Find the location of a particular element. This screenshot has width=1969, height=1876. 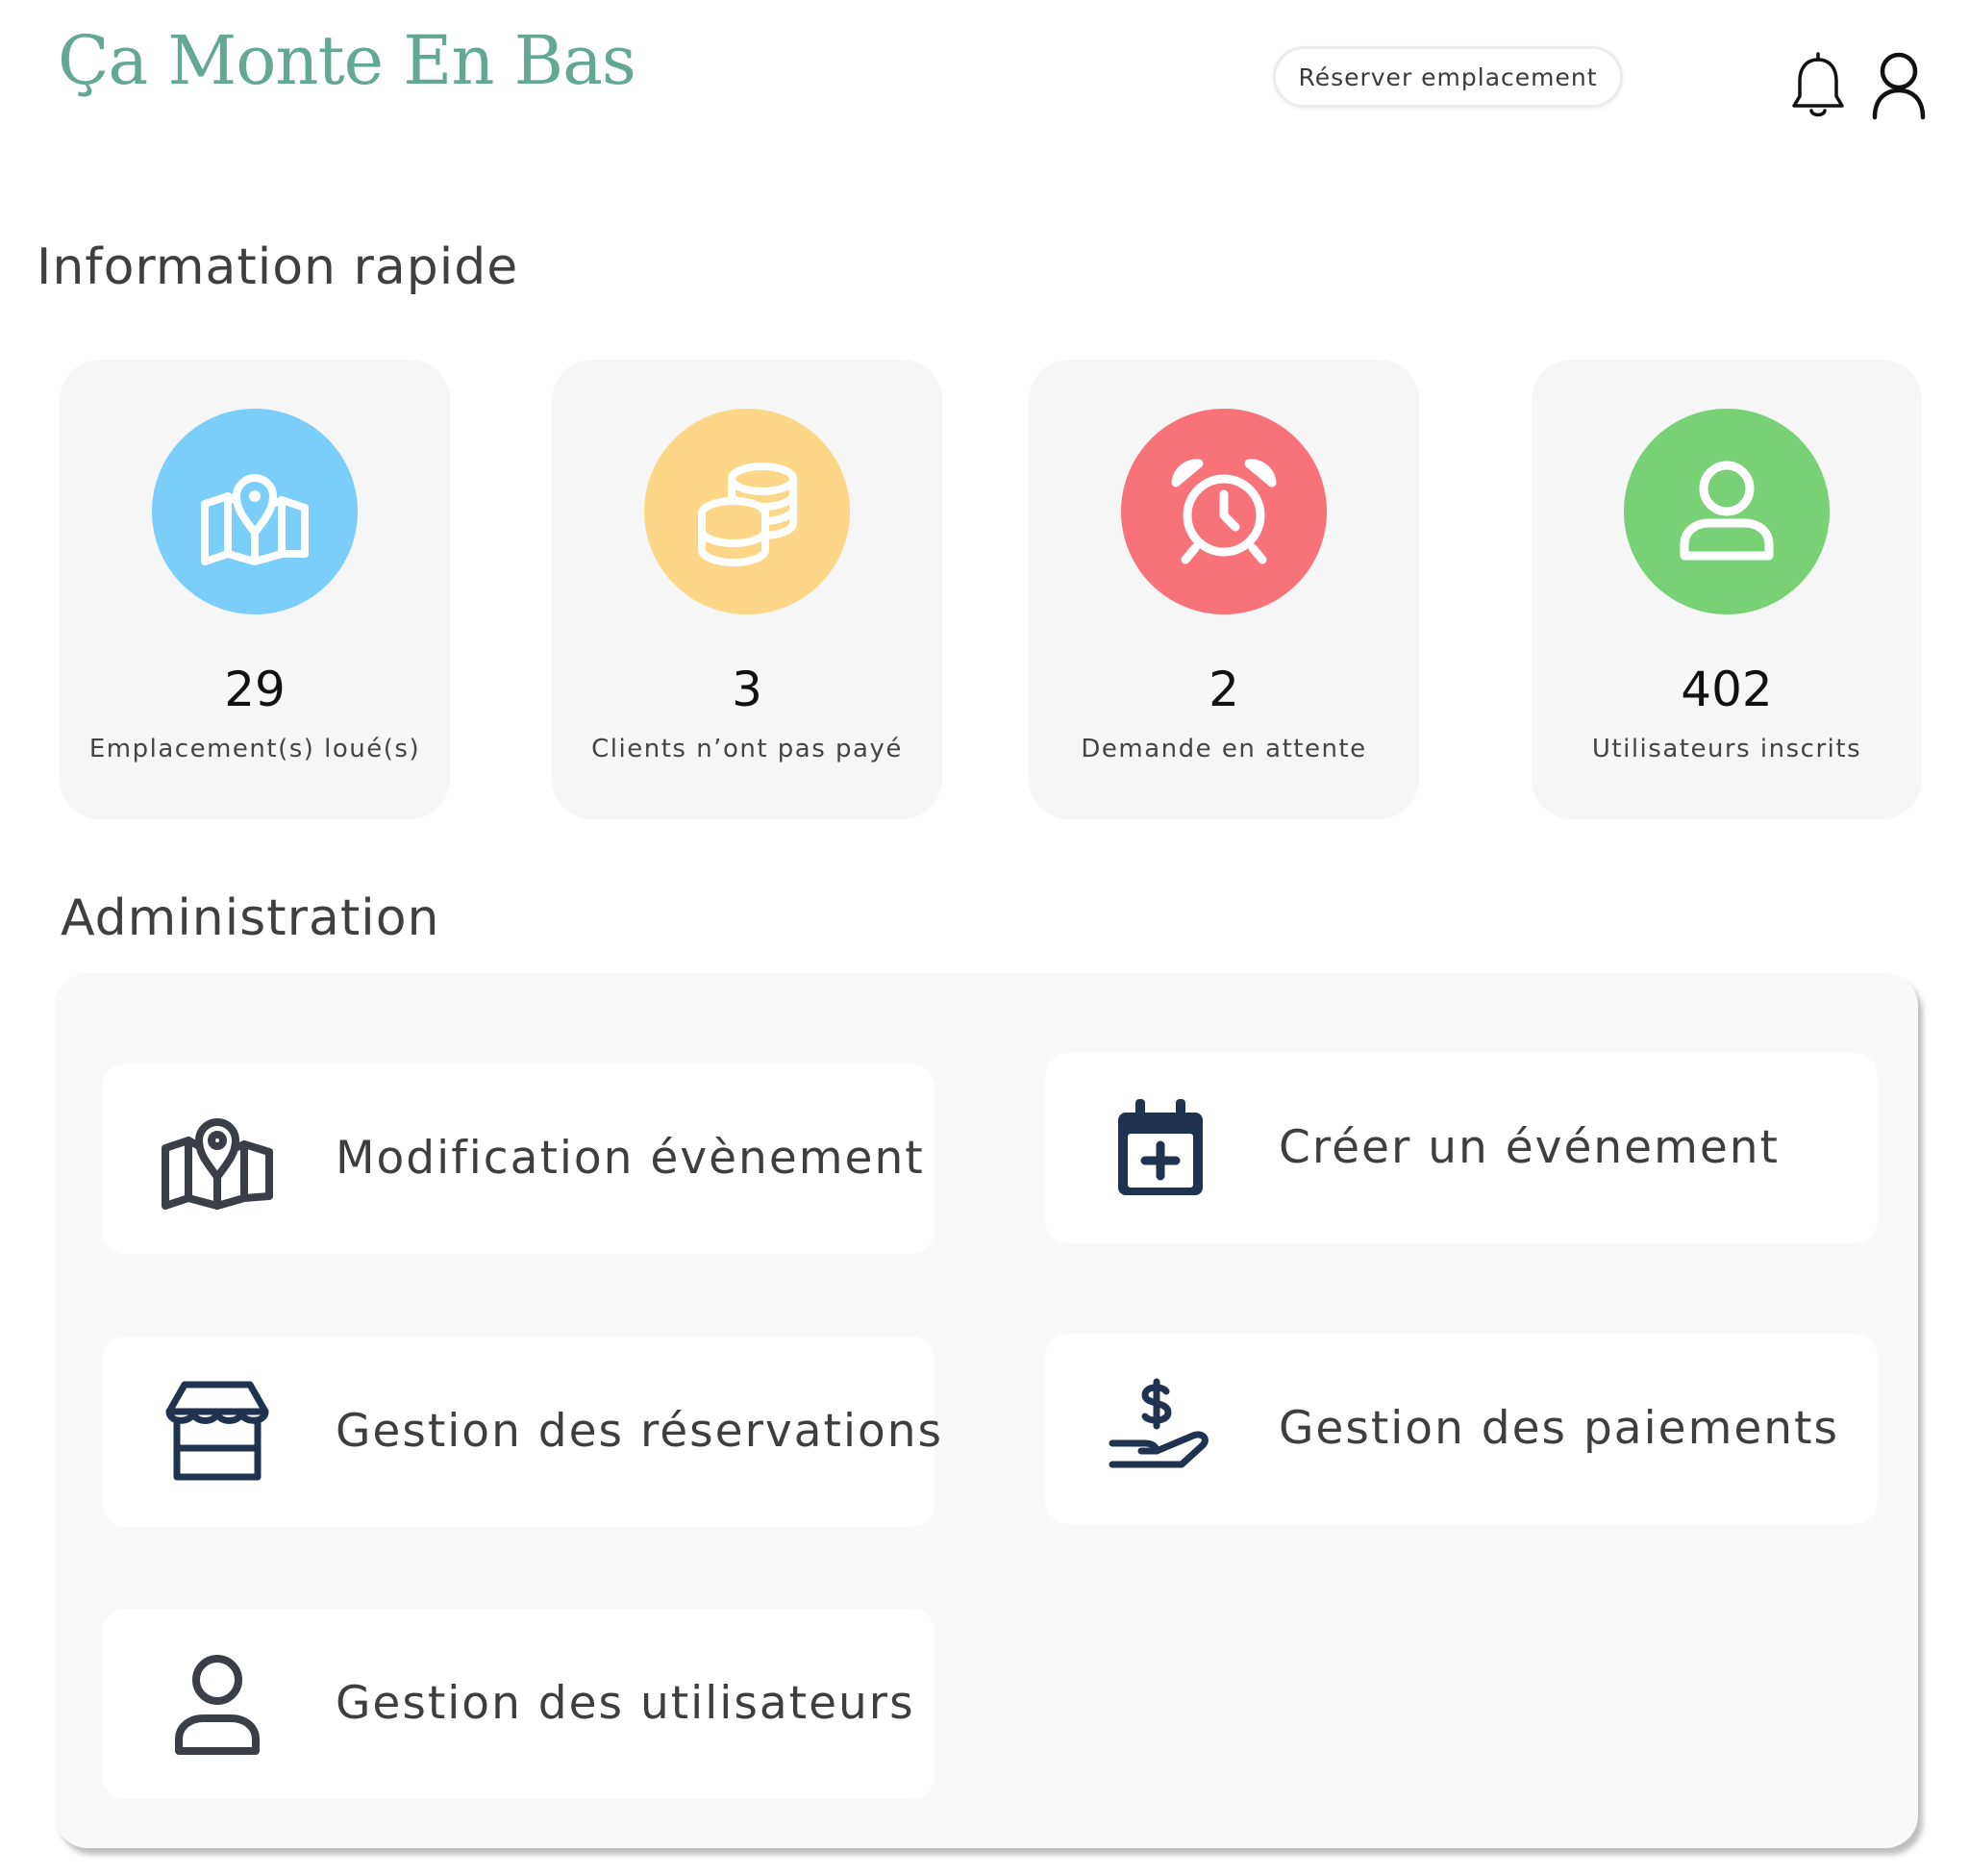

manage-reservations-button: Gestion des réservations is located at coordinates (521, 1432).